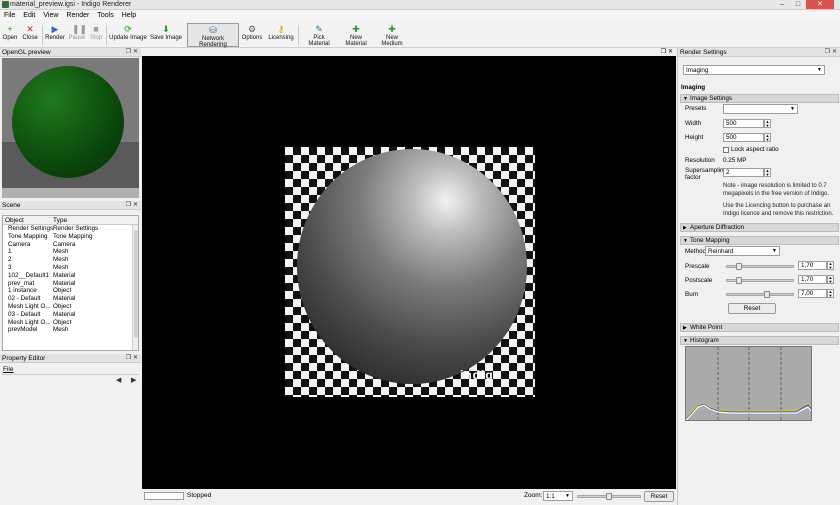 This screenshot has width=840, height=505. What do you see at coordinates (213, 35) in the screenshot?
I see `network-rendering-button: ⛁ Network Rendering` at bounding box center [213, 35].